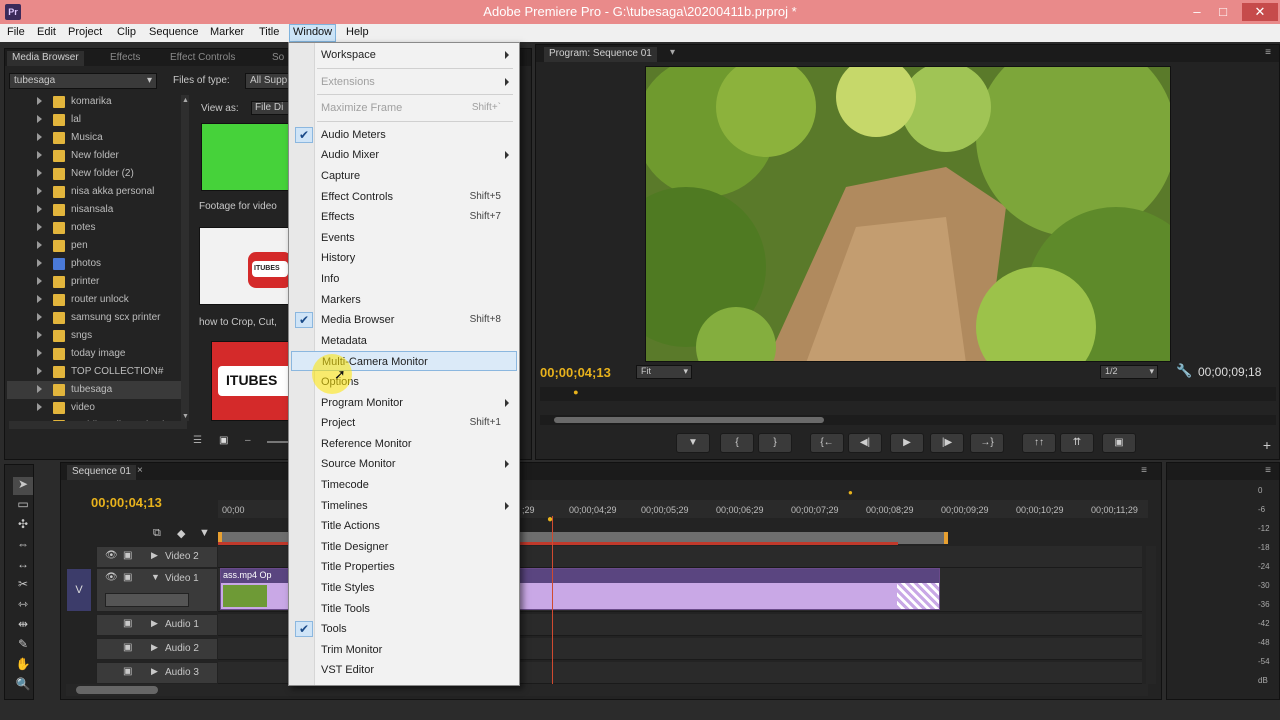 This screenshot has height=720, width=1280. Describe the element at coordinates (827, 443) in the screenshot. I see `go-to-in-button: {←` at that location.